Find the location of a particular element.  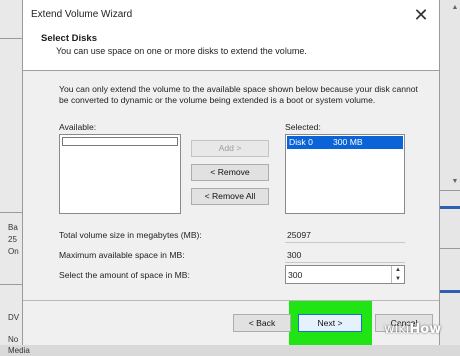

list-item is located at coordinates (120, 141).